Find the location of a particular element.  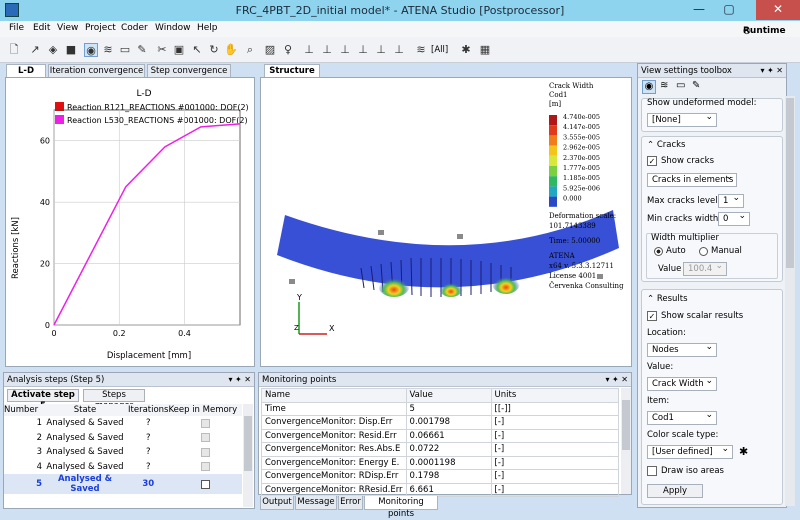

tab-step-convergence: Step convergence is located at coordinates (189, 71).